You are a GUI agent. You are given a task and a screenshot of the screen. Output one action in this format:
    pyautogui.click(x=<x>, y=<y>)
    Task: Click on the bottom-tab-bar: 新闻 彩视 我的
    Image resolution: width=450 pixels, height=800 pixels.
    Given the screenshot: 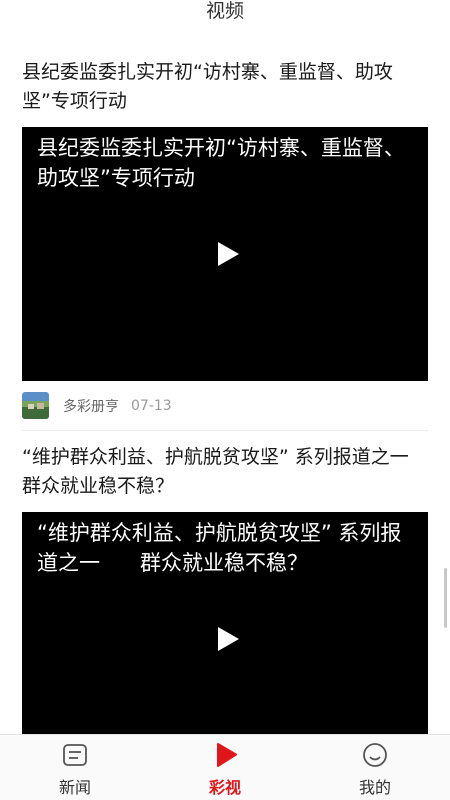 What is the action you would take?
    pyautogui.click(x=225, y=767)
    